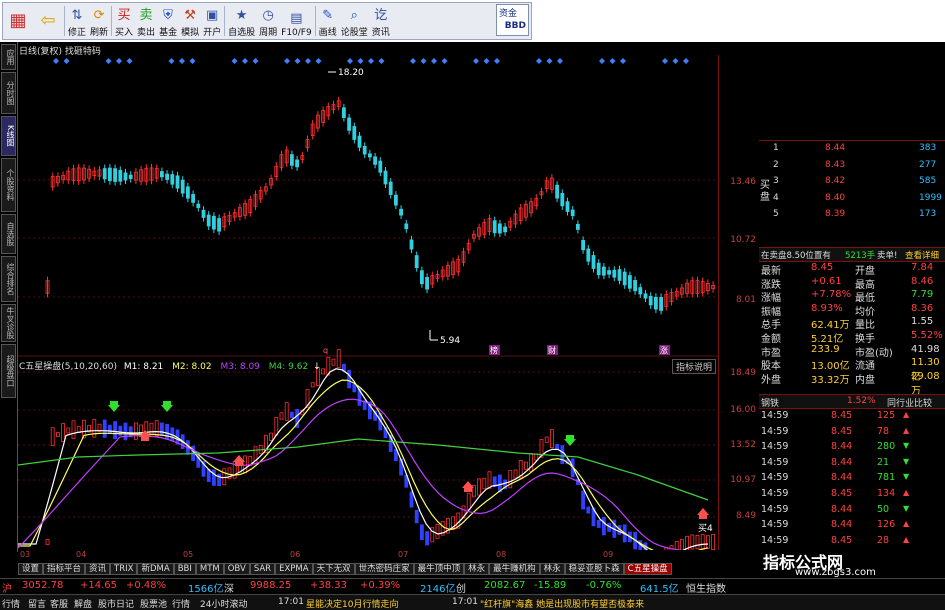 This screenshot has width=945, height=610. What do you see at coordinates (37, 603) in the screenshot?
I see `status-menu-item: 留言` at bounding box center [37, 603].